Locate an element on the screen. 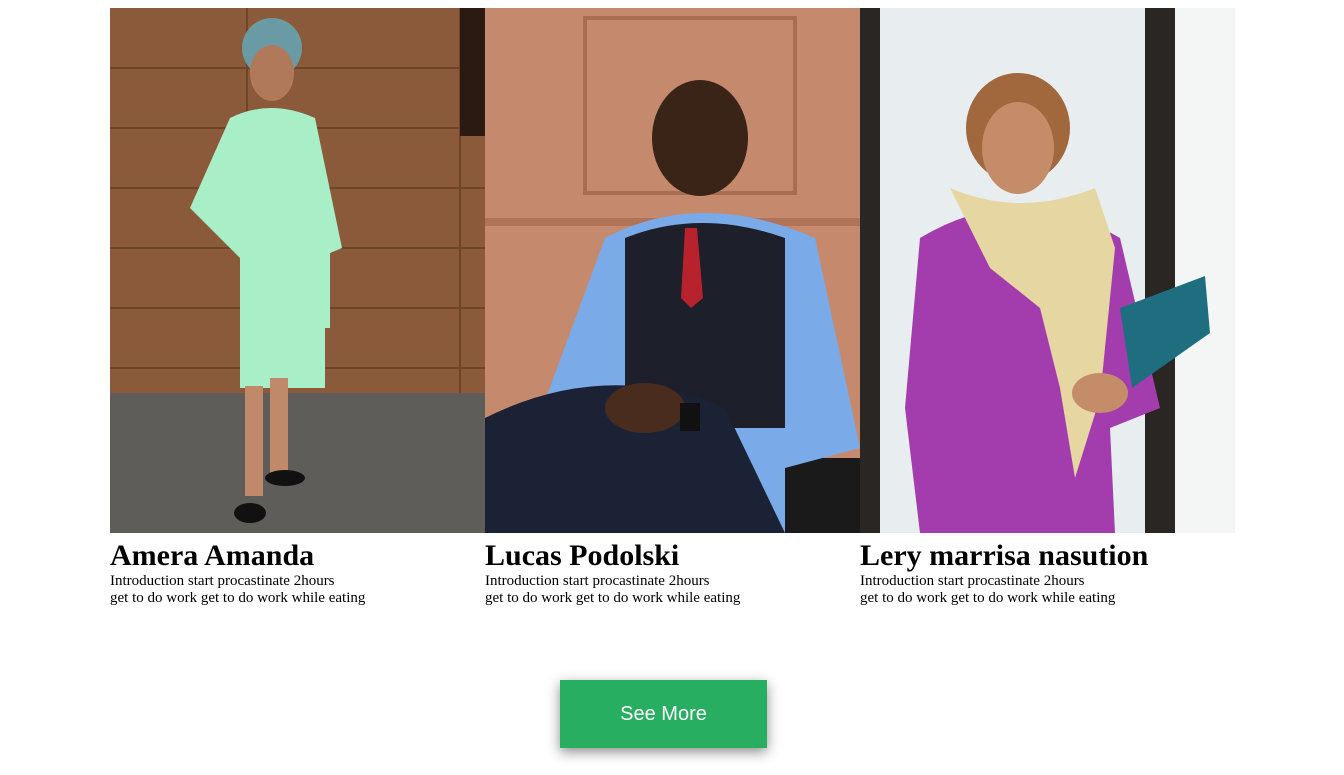 This screenshot has height=775, width=1344. member-name: Lucas Podolski is located at coordinates (582, 555).